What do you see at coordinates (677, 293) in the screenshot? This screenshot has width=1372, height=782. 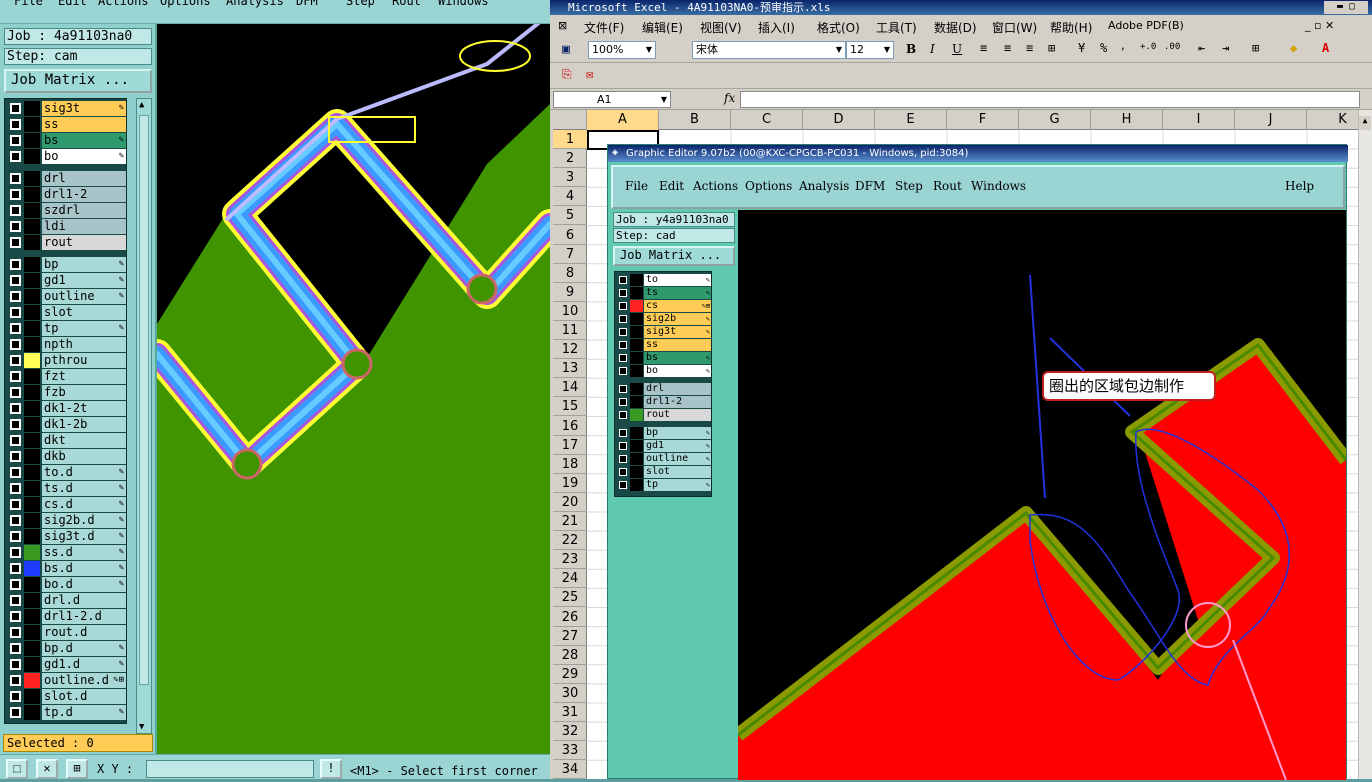 I see `ge-layer-name: ts ✎` at bounding box center [677, 293].